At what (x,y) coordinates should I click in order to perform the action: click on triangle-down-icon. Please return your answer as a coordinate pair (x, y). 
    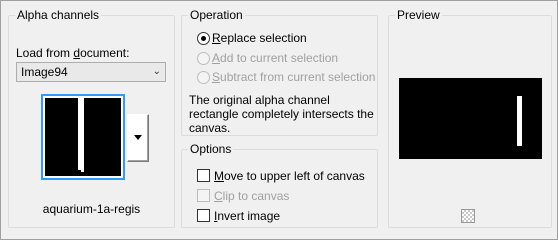
    Looking at the image, I should click on (138, 137).